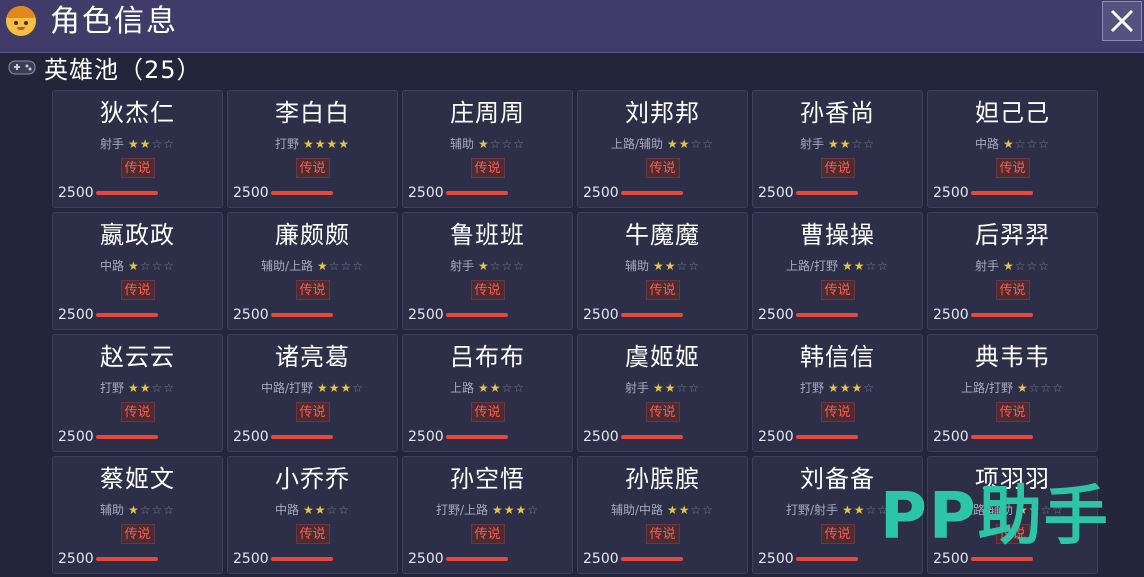  I want to click on hero-card: 狄杰仁 射手 ★★☆☆ 传说 2500, so click(137, 149).